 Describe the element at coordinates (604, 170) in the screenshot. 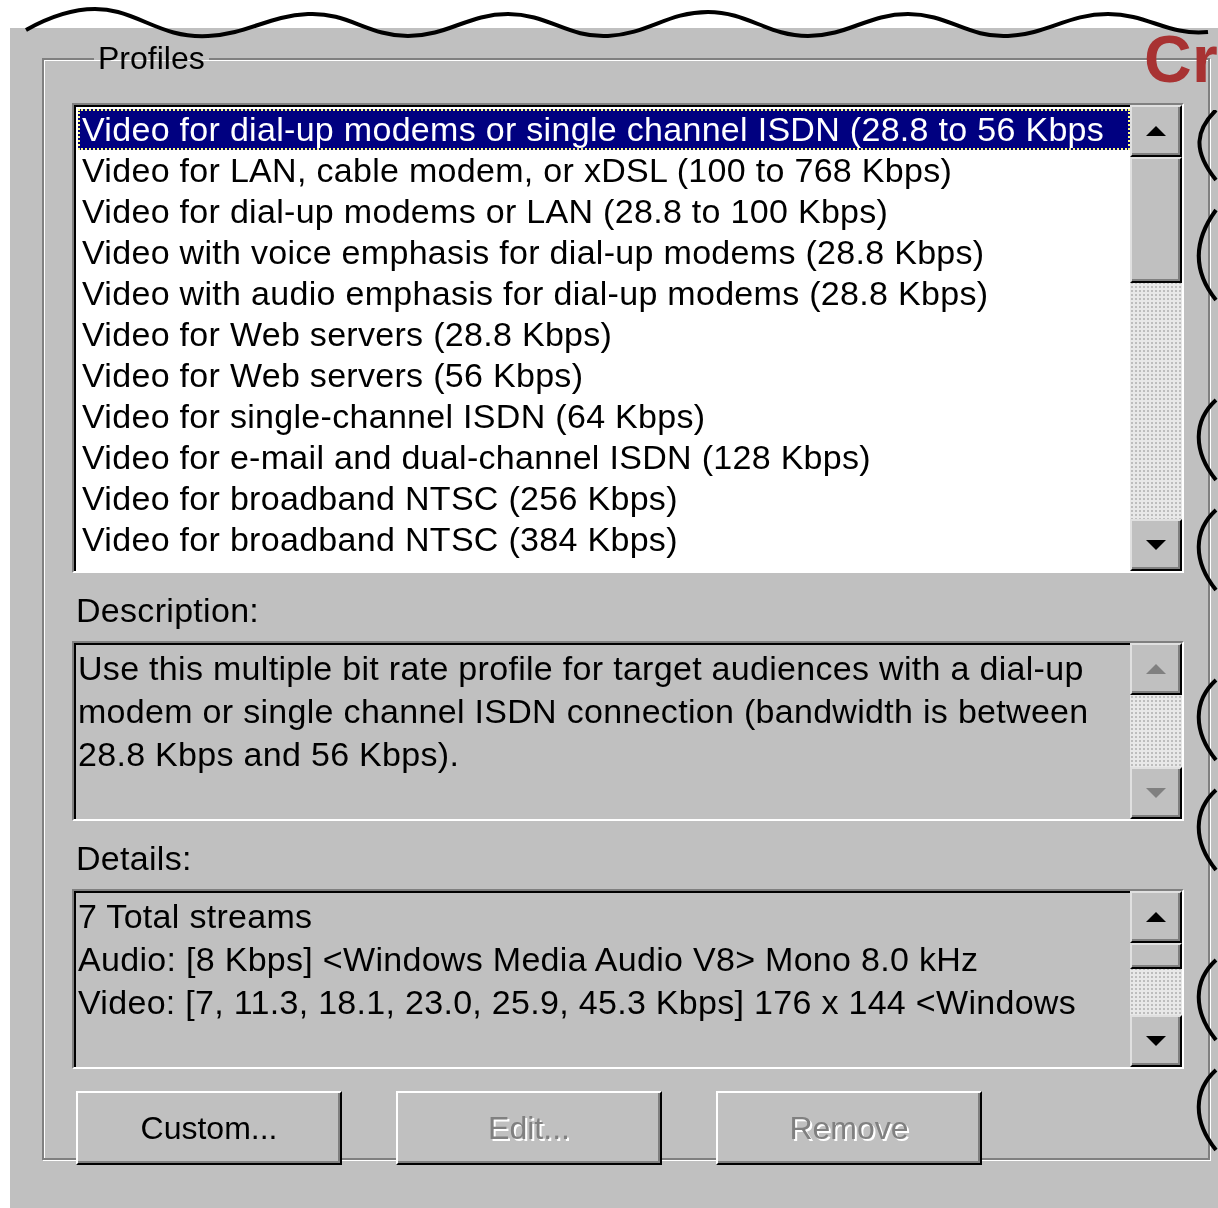

I see `list-item: Video for LAN, cable modem, or xDSL (100 to 768 Kbps)` at that location.